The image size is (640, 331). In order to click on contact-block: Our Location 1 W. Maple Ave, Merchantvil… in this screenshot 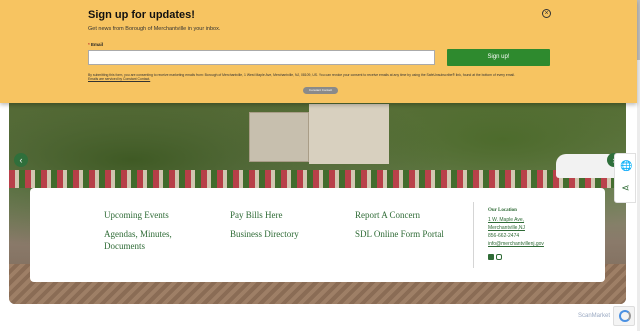, I will do `click(543, 234)`.